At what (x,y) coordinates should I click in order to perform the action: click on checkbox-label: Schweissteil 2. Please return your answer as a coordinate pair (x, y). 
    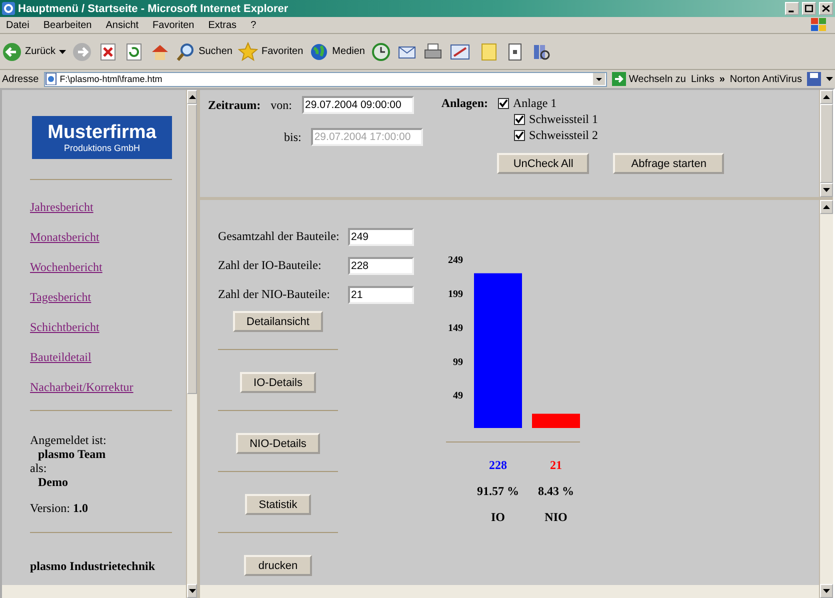
    Looking at the image, I should click on (563, 135).